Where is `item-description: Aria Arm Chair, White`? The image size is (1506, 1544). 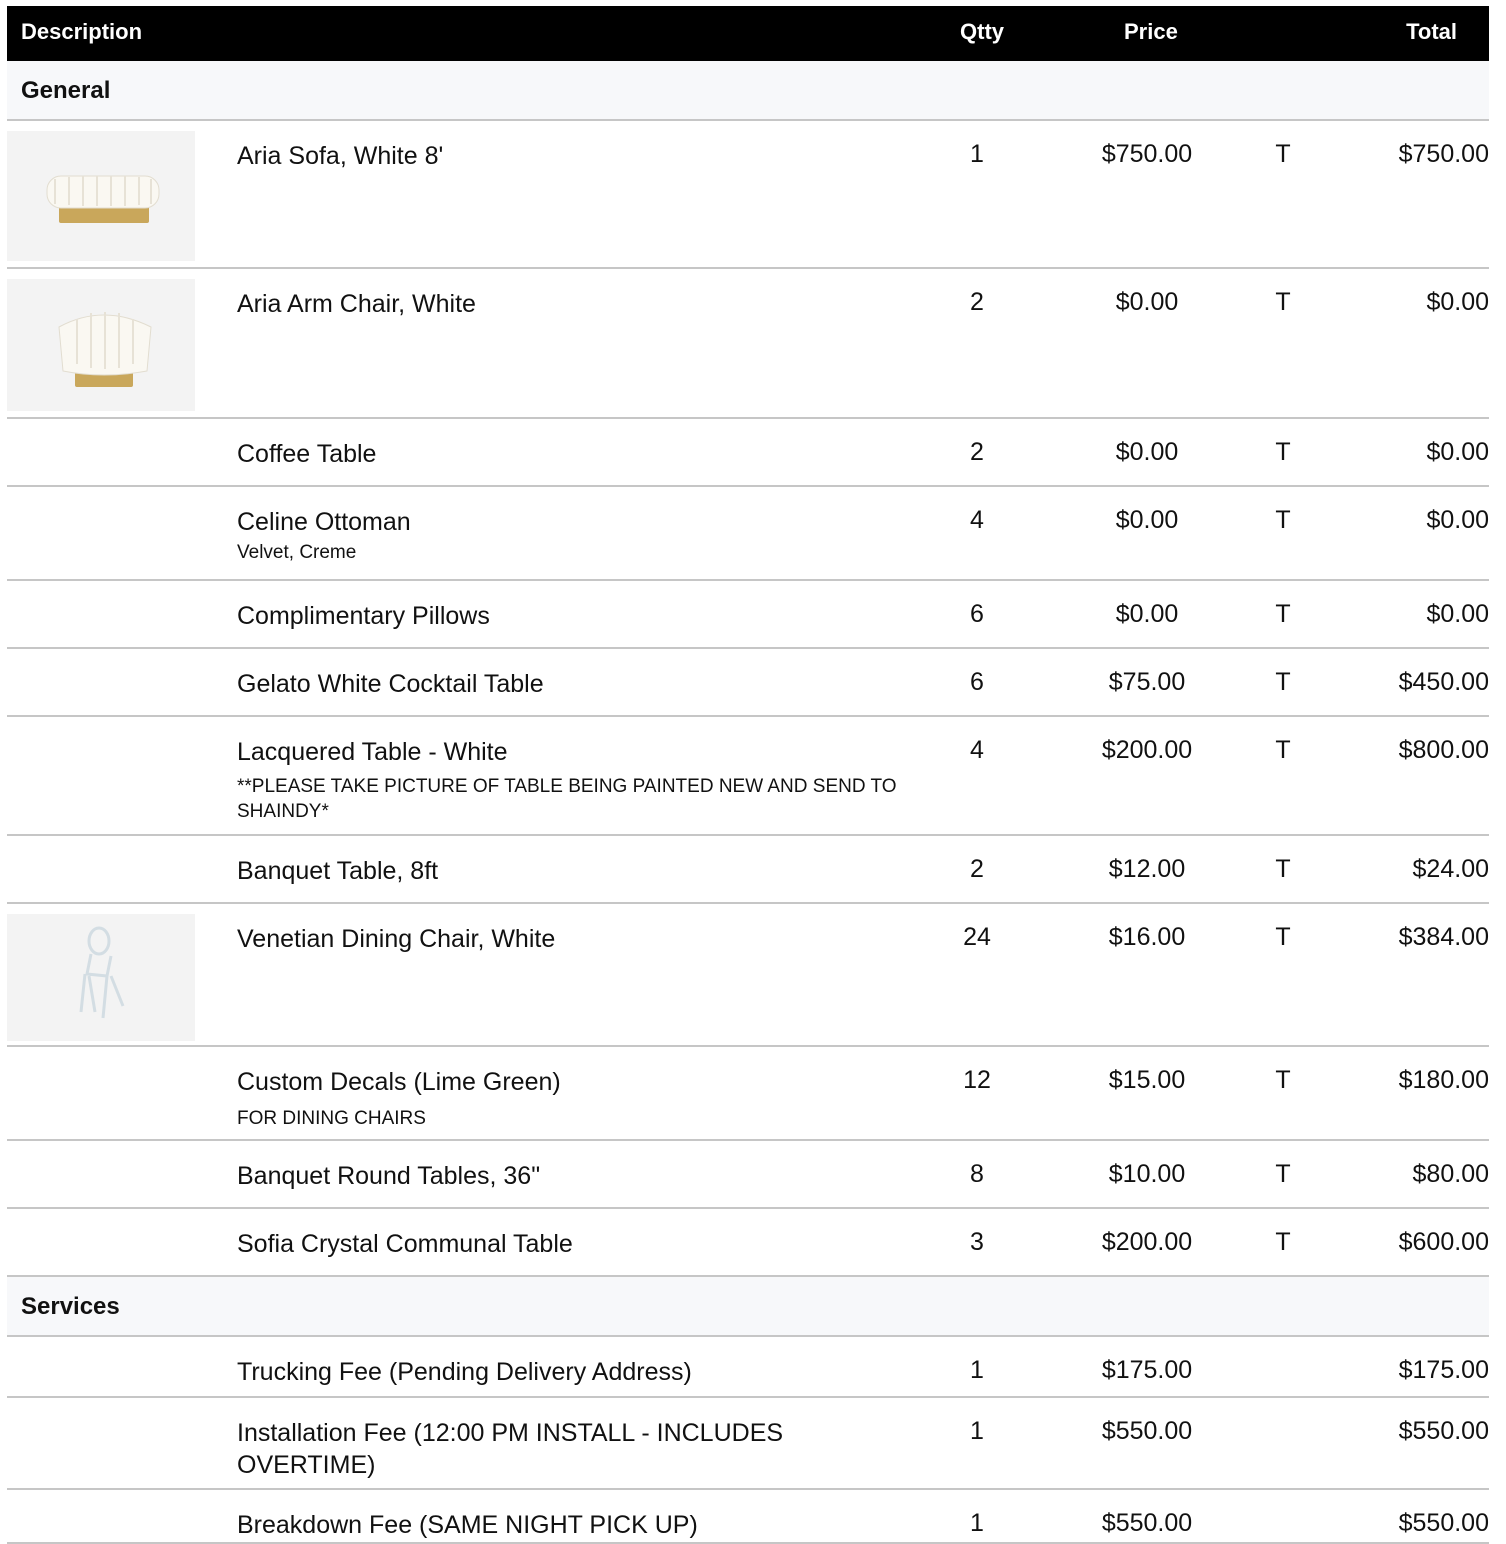
item-description: Aria Arm Chair, White is located at coordinates (577, 304).